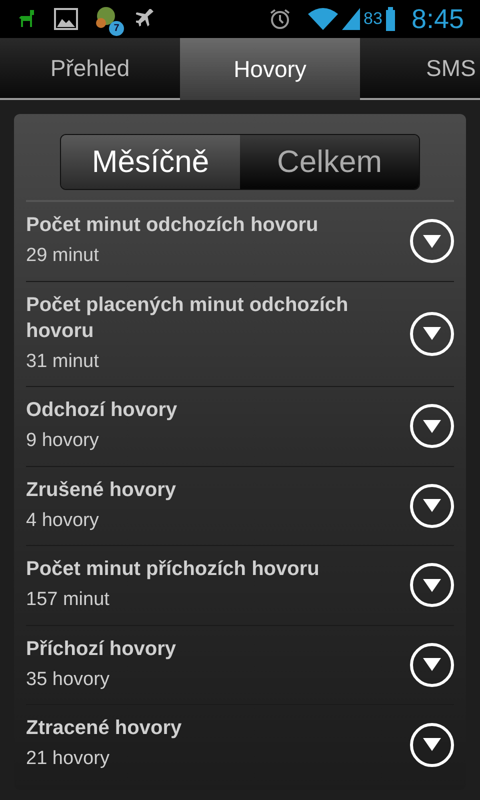 Image resolution: width=480 pixels, height=800 pixels. What do you see at coordinates (68, 680) in the screenshot?
I see `stat-value: 35 hovory` at bounding box center [68, 680].